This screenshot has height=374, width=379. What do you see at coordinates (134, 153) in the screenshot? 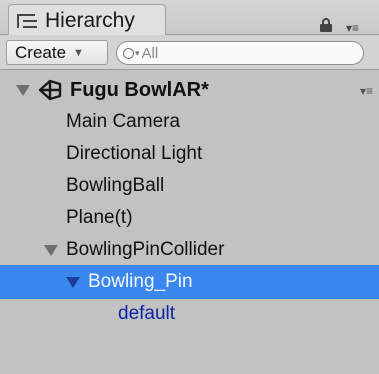
I see `item-label: Directional Light` at bounding box center [134, 153].